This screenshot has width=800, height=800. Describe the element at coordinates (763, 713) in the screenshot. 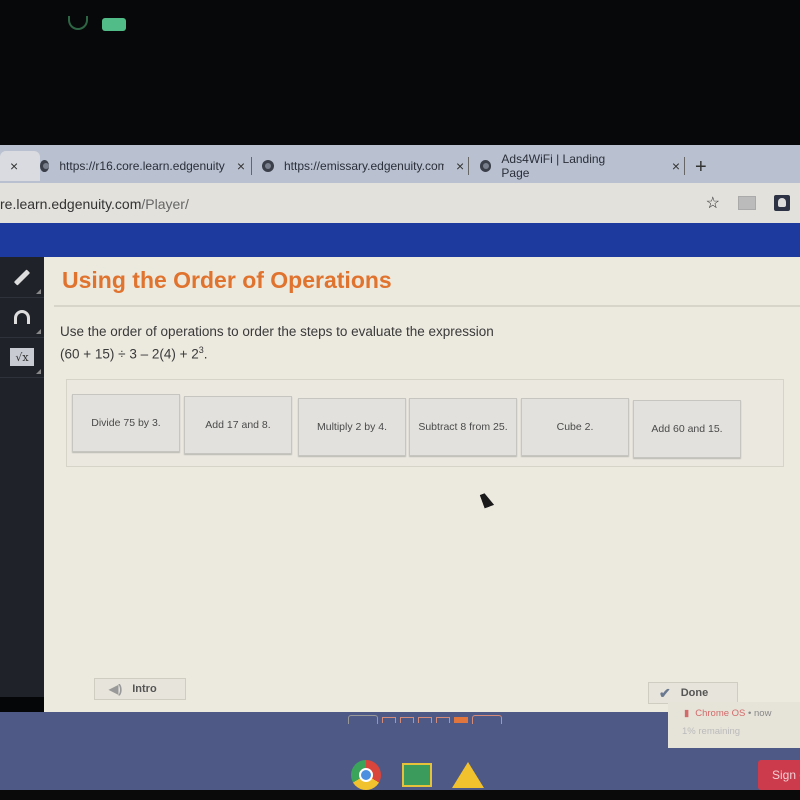

I see `notification-time: now` at that location.